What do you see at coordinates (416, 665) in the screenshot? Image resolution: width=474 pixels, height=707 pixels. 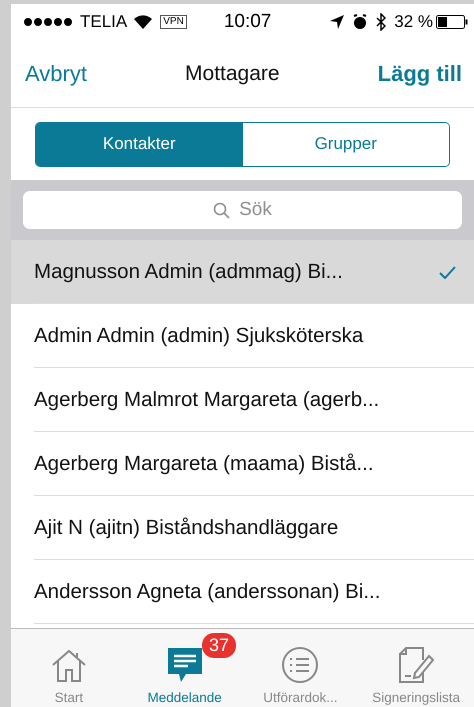 I see `document-pencil-icon` at bounding box center [416, 665].